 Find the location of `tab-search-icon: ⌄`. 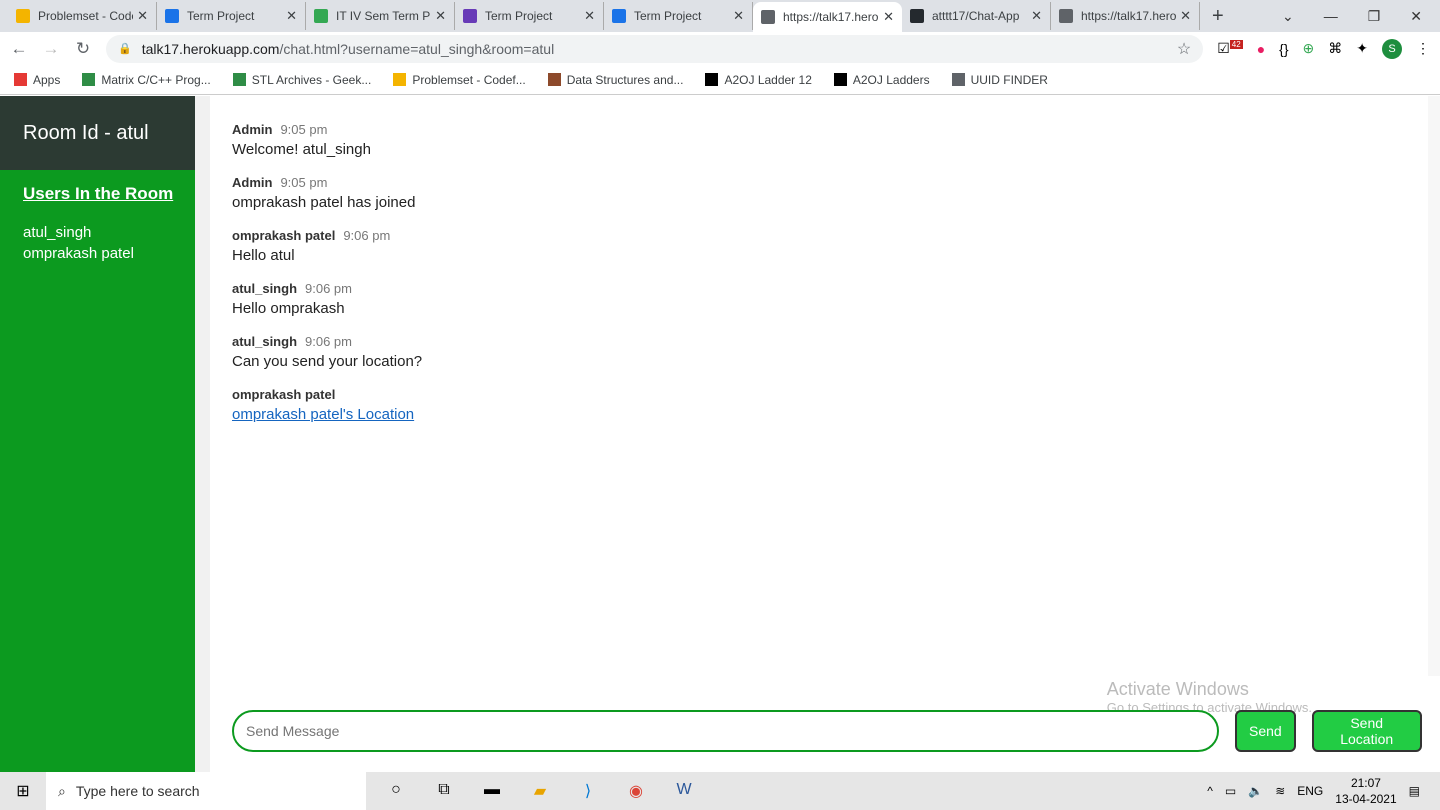

tab-search-icon: ⌄ is located at coordinates (1288, 16).